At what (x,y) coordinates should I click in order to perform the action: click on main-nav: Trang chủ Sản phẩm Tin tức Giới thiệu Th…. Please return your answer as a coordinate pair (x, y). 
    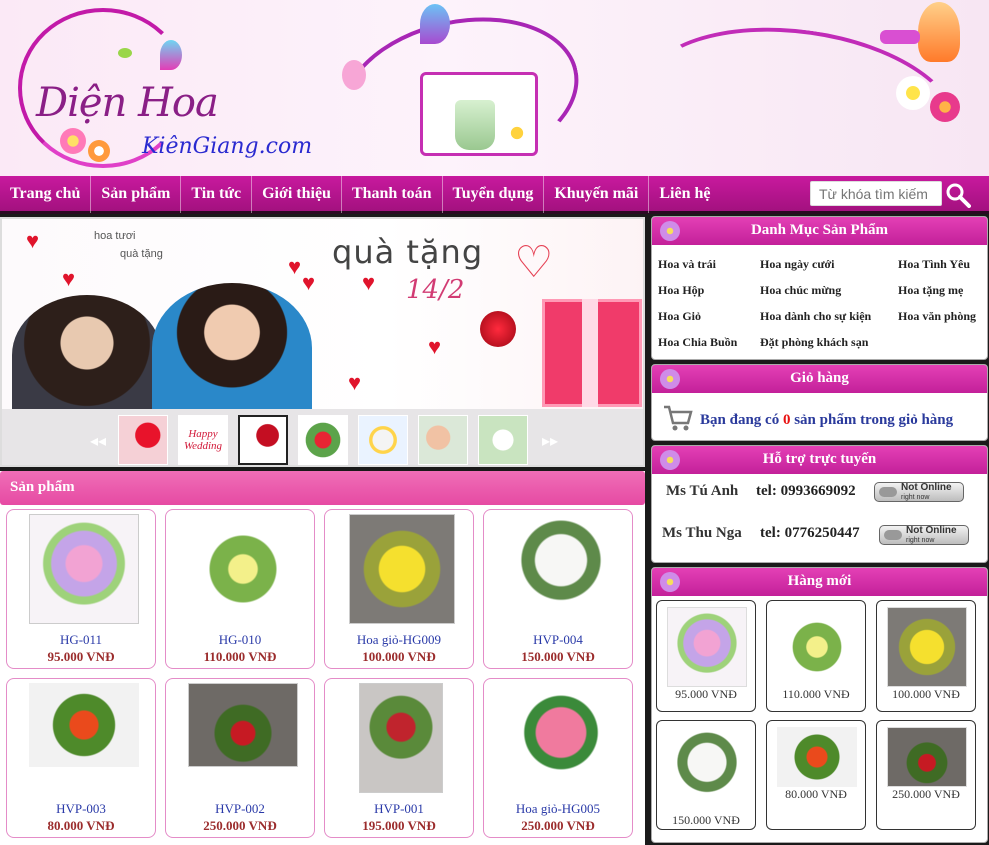
    Looking at the image, I should click on (494, 194).